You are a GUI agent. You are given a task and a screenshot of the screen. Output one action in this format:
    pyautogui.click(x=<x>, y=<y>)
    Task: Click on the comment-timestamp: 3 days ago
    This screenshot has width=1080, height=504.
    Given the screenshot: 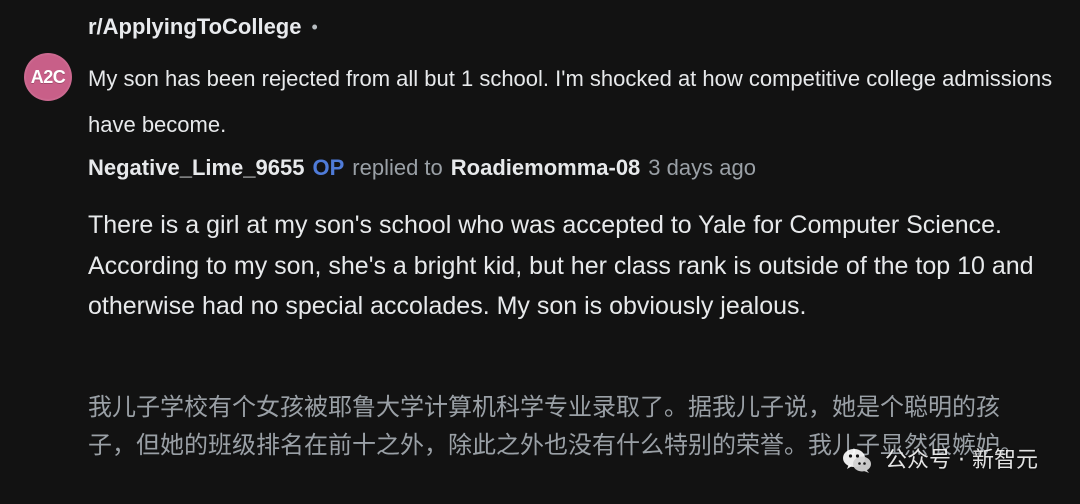 What is the action you would take?
    pyautogui.click(x=702, y=167)
    